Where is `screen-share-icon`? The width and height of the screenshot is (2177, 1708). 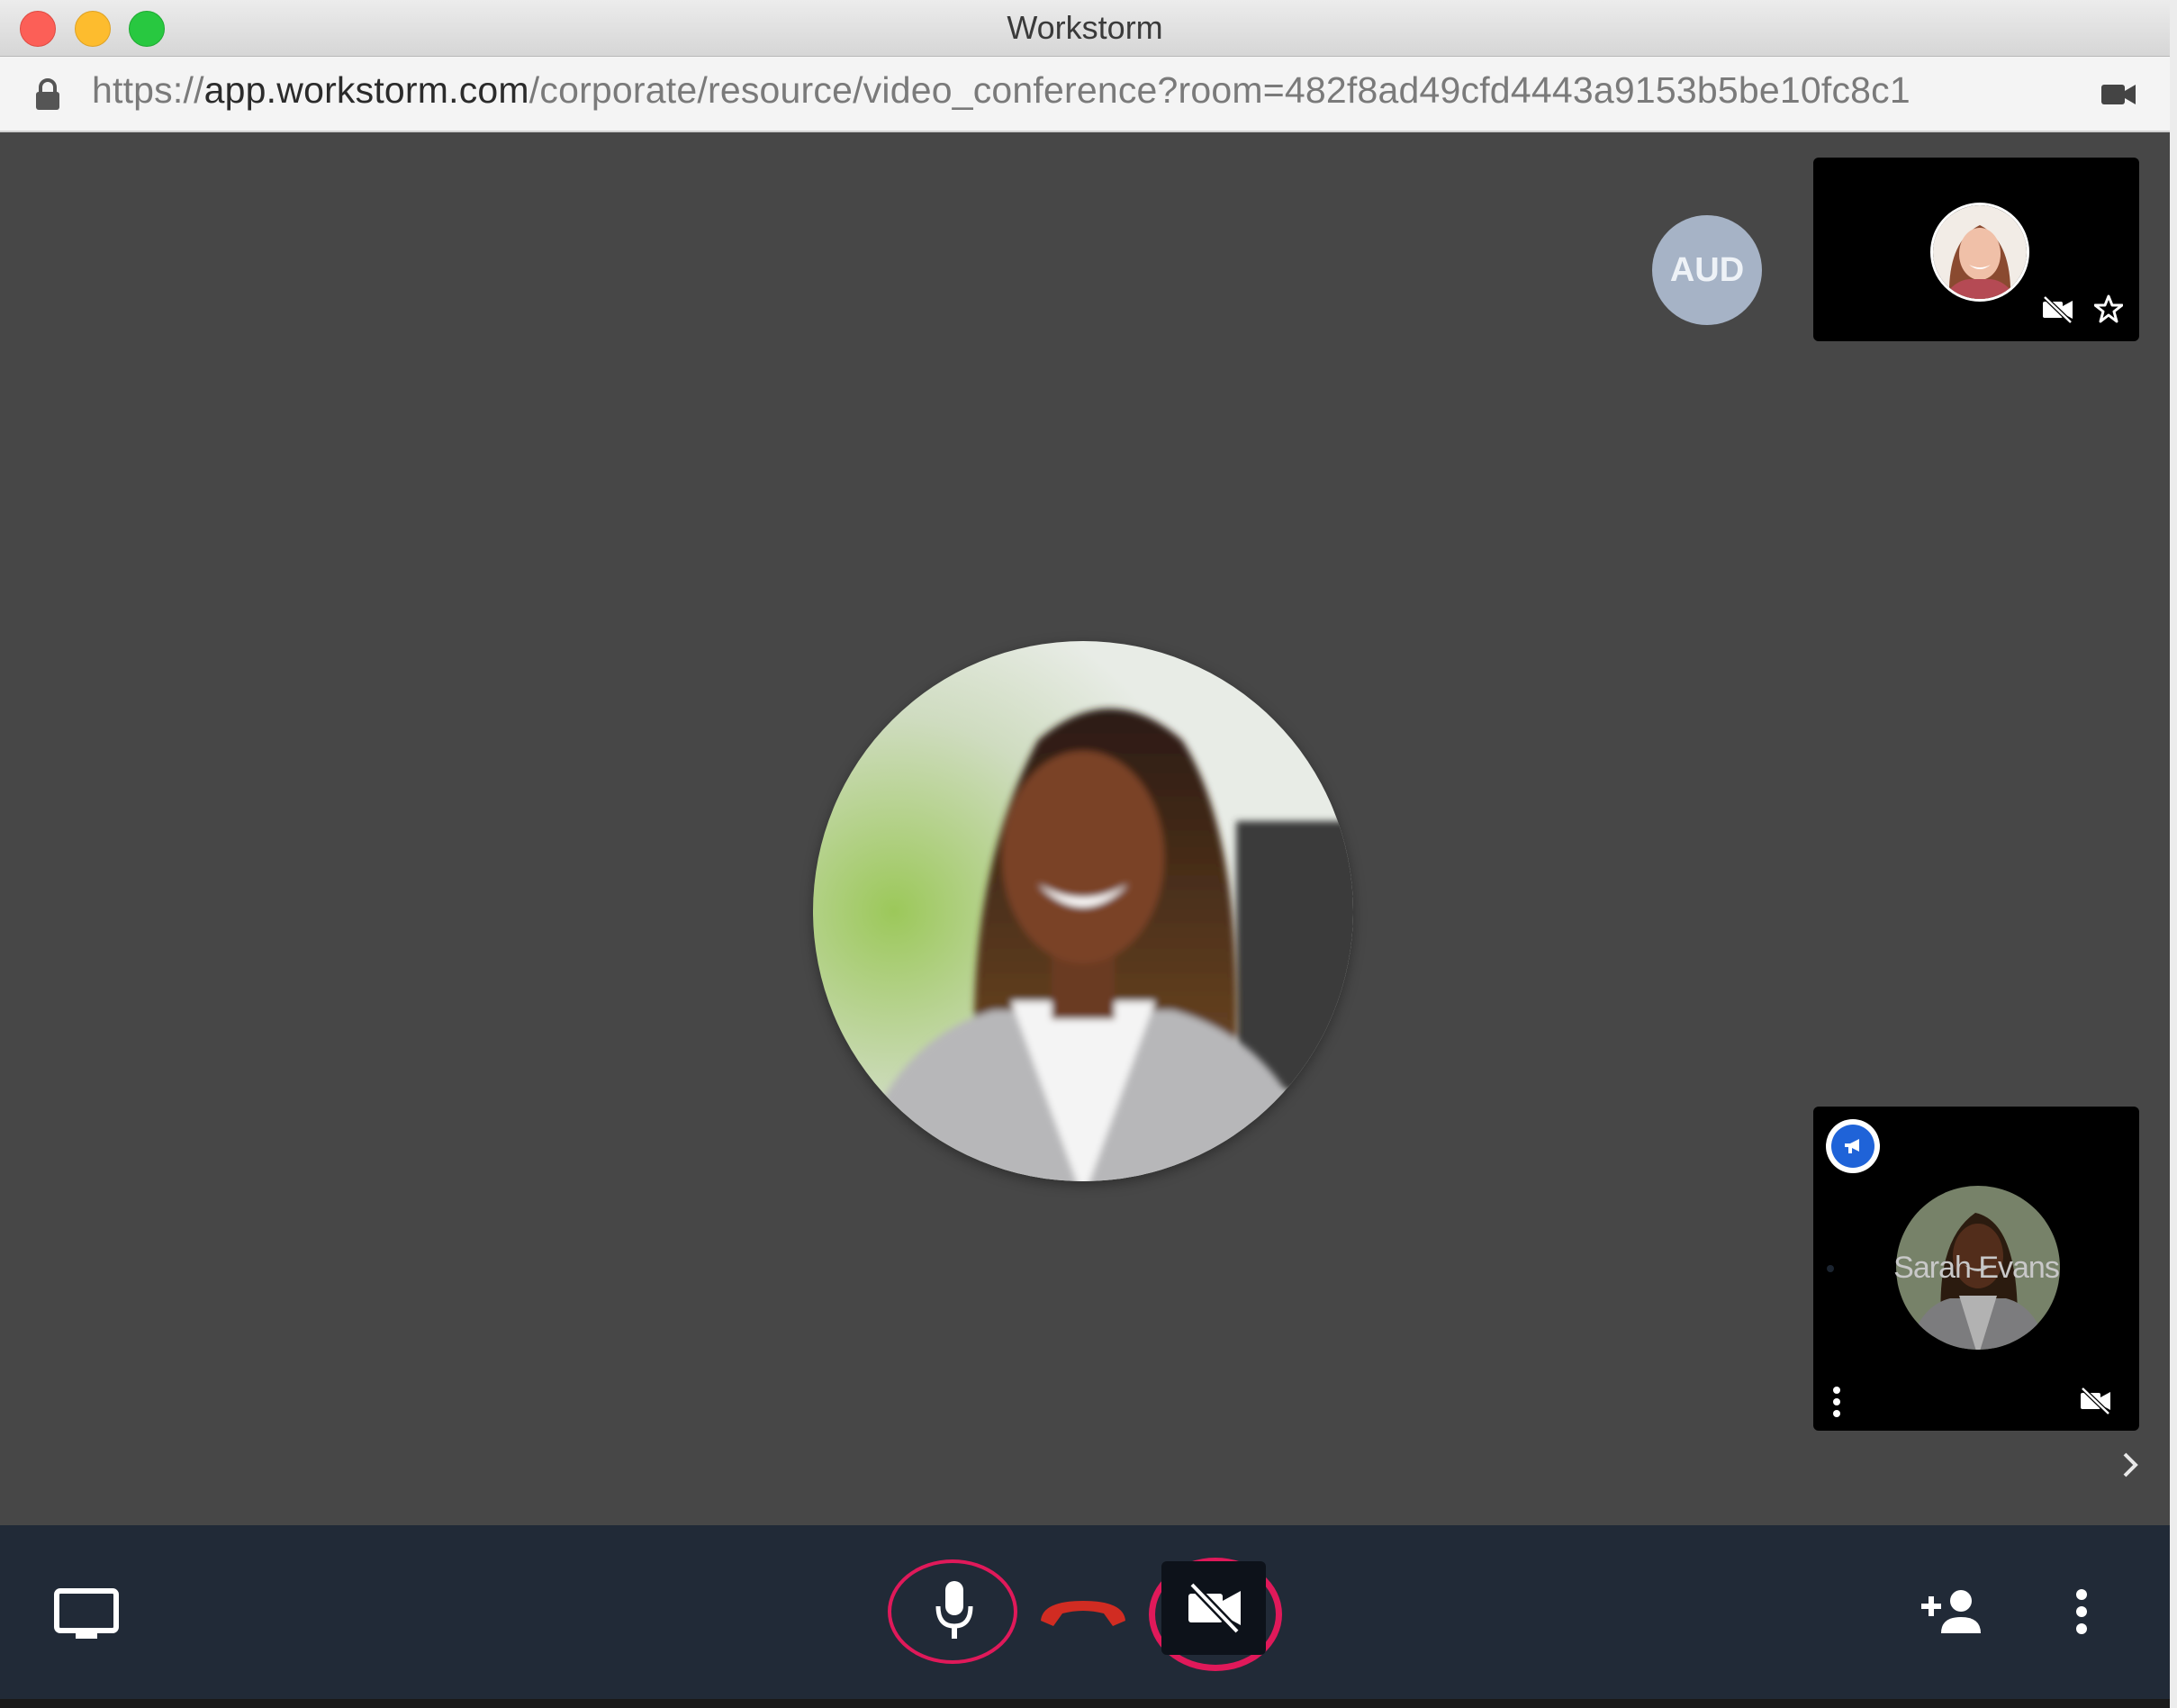
screen-share-icon is located at coordinates (86, 1615).